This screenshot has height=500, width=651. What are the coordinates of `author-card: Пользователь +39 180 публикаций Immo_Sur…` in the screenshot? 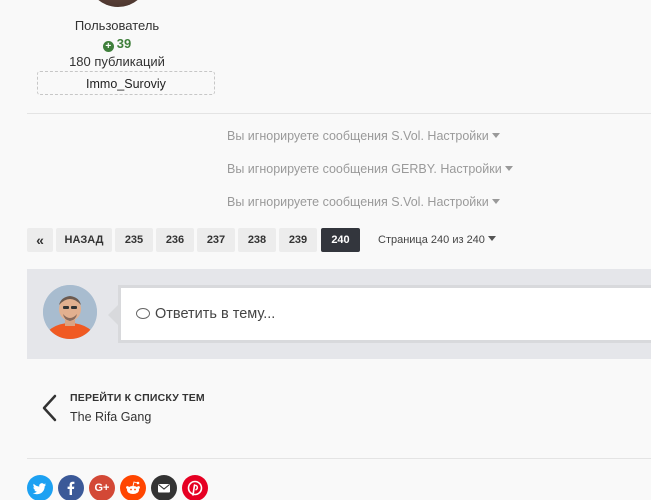 It's located at (121, 56).